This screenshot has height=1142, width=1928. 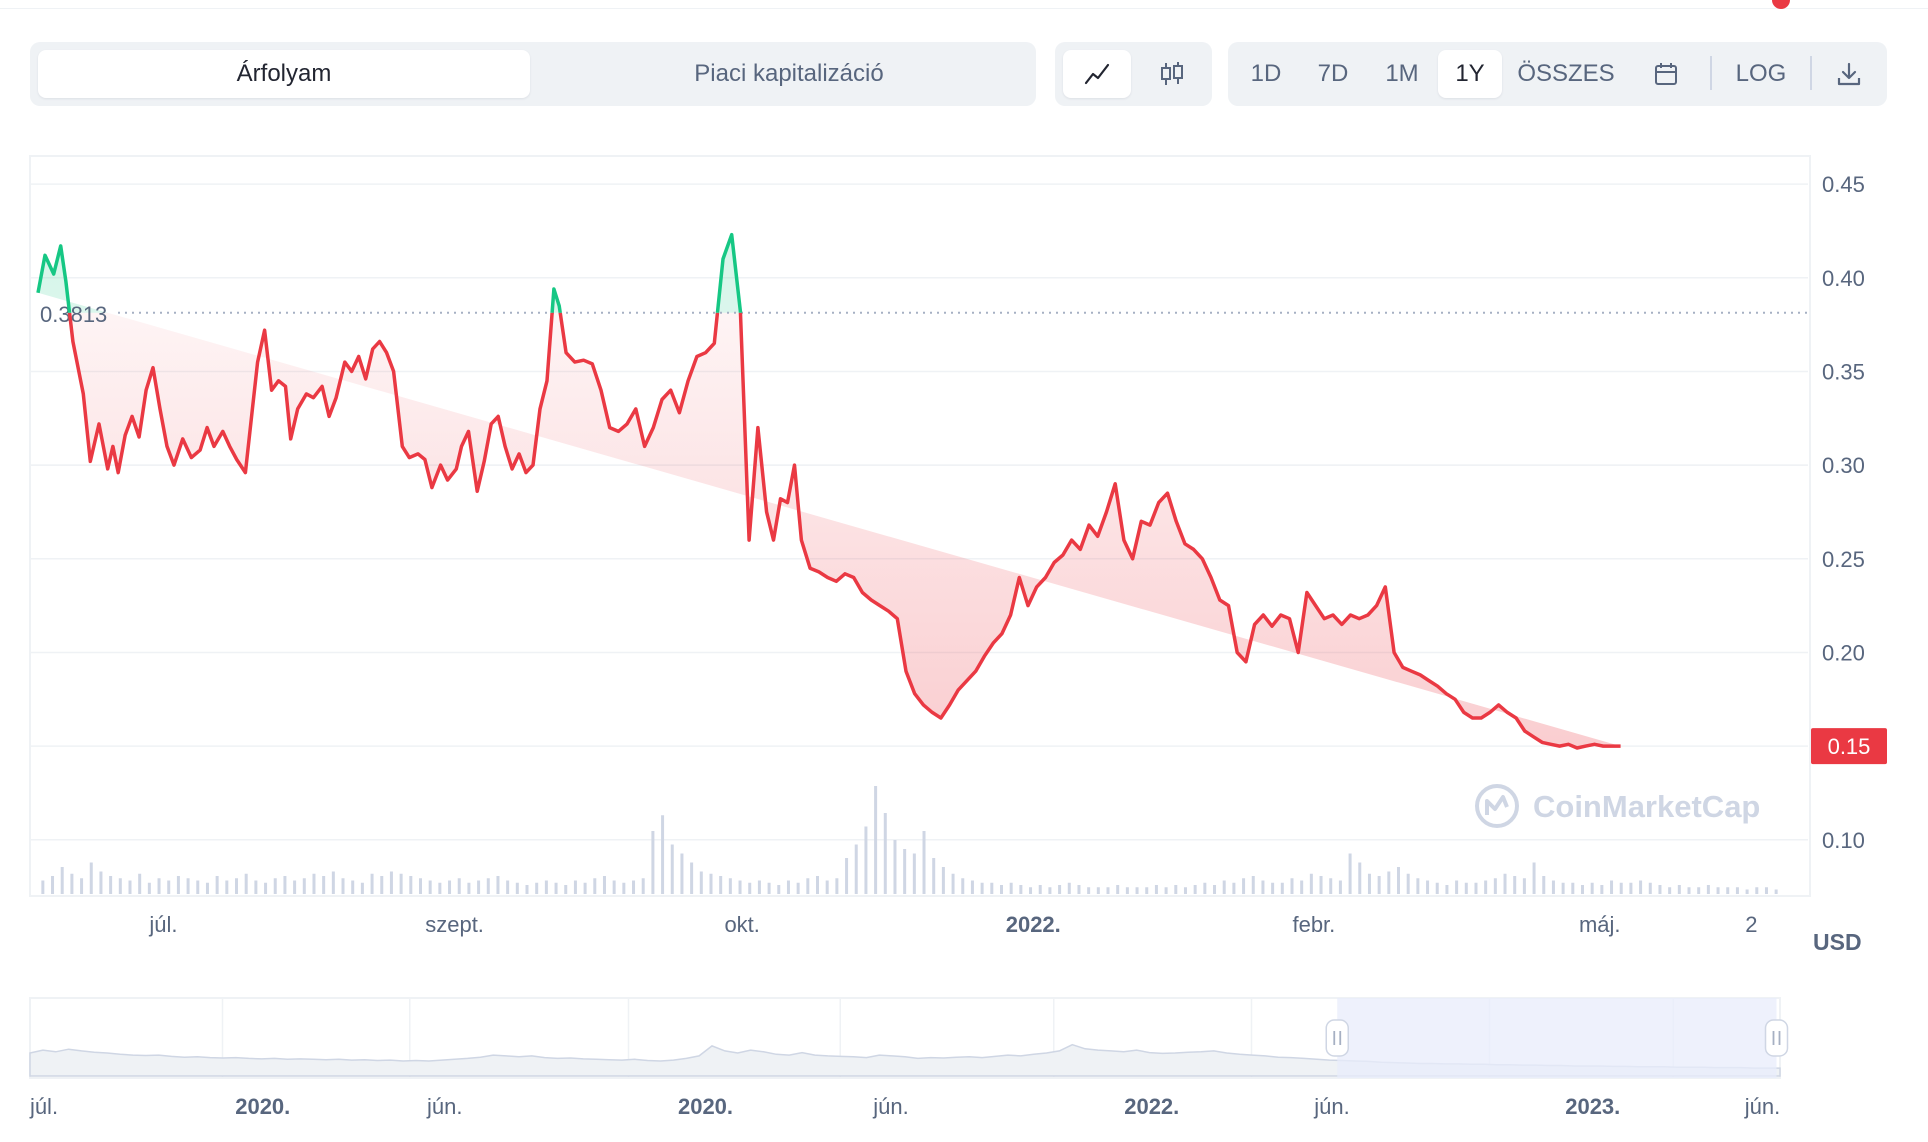 What do you see at coordinates (1557, 1038) in the screenshot?
I see `navigator-selection` at bounding box center [1557, 1038].